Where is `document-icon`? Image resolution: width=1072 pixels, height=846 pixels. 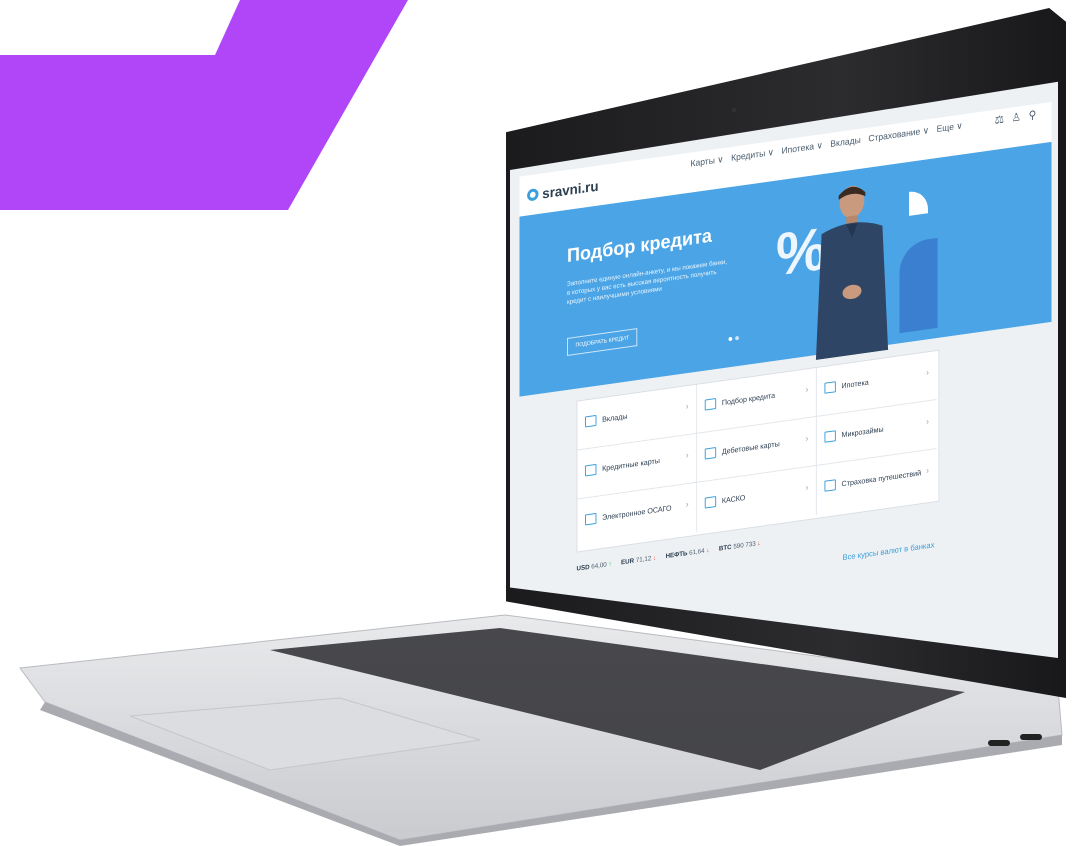
document-icon is located at coordinates (591, 519).